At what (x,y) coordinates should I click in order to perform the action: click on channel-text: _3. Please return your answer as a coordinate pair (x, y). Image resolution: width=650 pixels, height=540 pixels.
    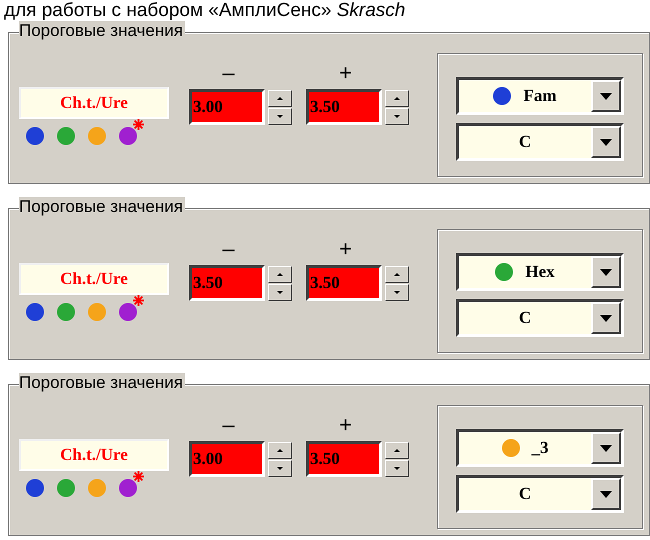
    Looking at the image, I should click on (540, 448).